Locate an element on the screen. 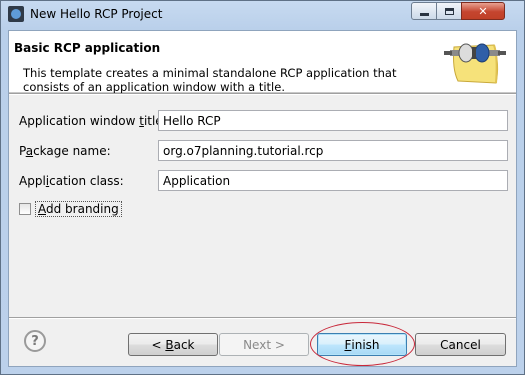 The width and height of the screenshot is (525, 375). cancel-button: Cancel is located at coordinates (460, 344).